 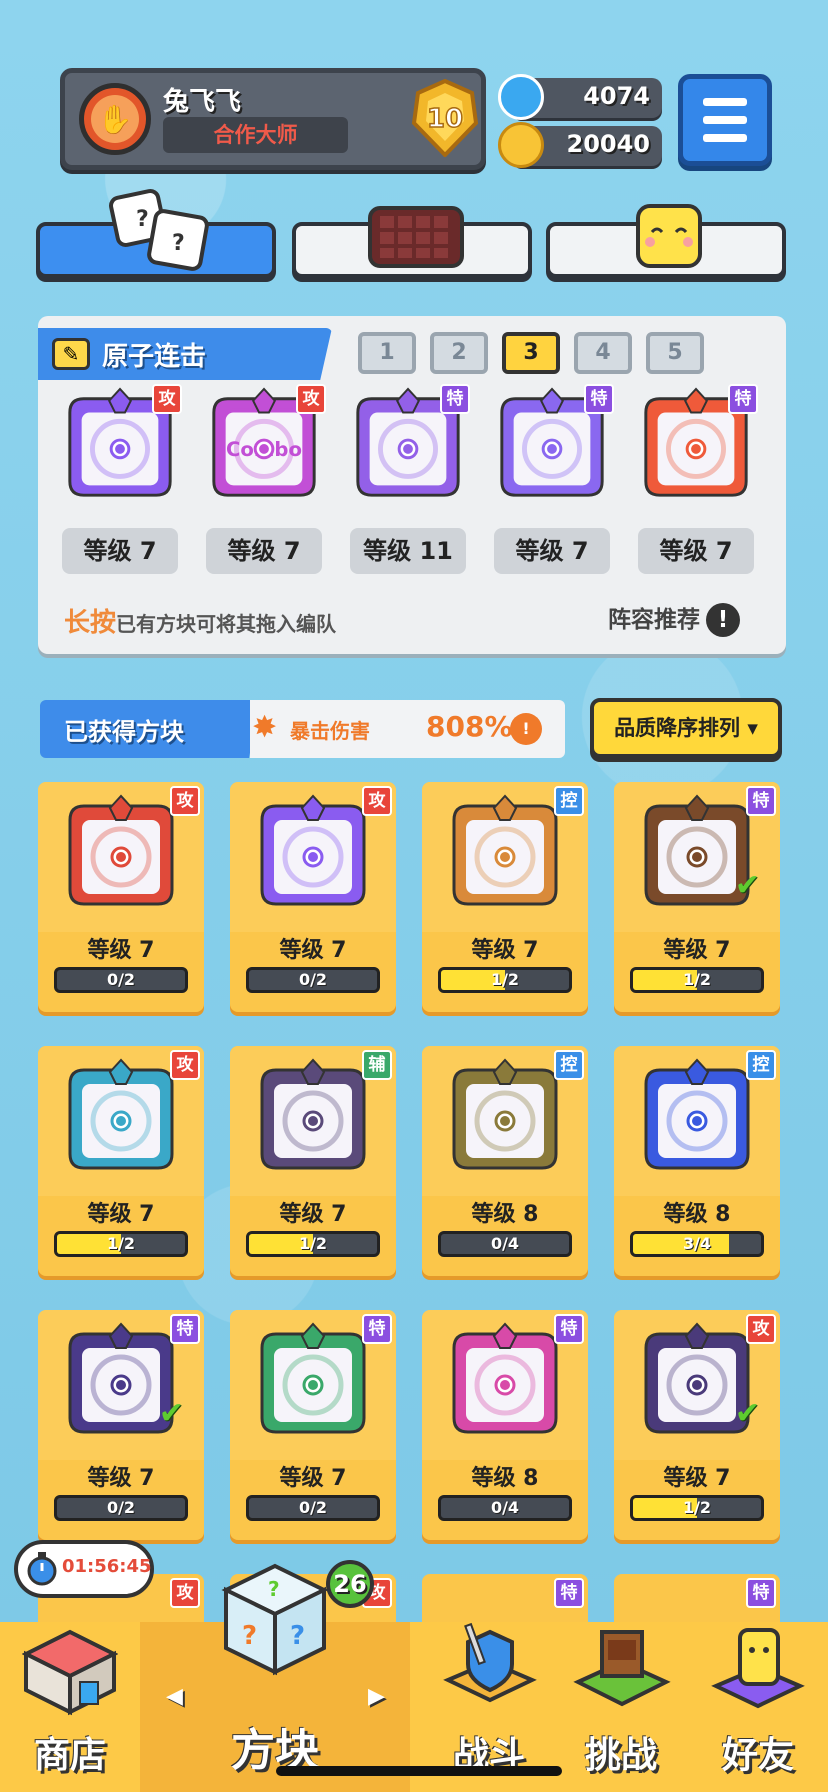 I want to click on menu-button, so click(x=725, y=120).